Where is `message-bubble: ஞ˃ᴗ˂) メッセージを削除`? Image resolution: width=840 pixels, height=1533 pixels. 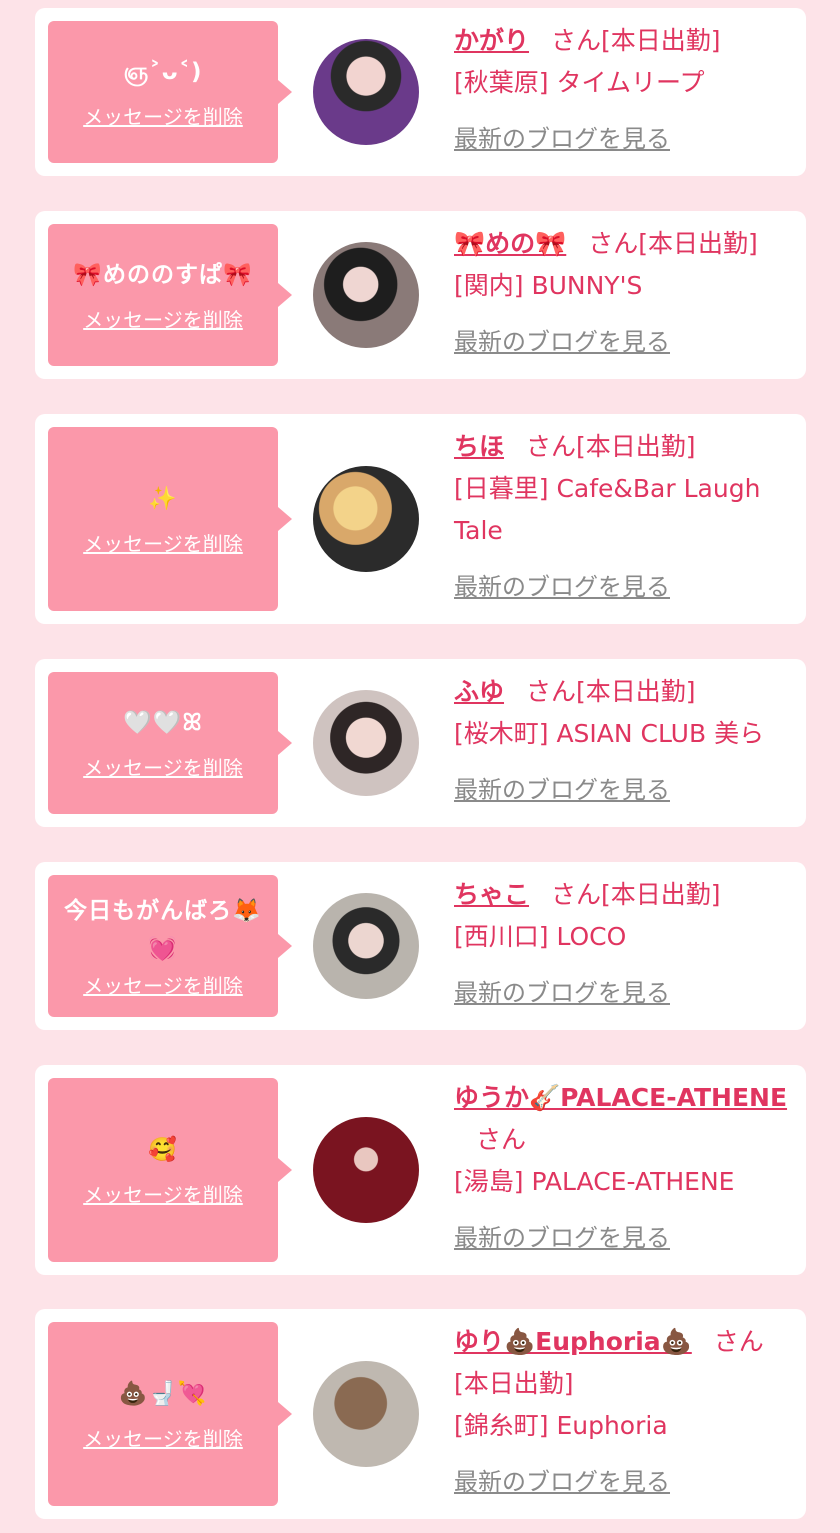
message-bubble: ஞ˃ᴗ˂) メッセージを削除 is located at coordinates (170, 92).